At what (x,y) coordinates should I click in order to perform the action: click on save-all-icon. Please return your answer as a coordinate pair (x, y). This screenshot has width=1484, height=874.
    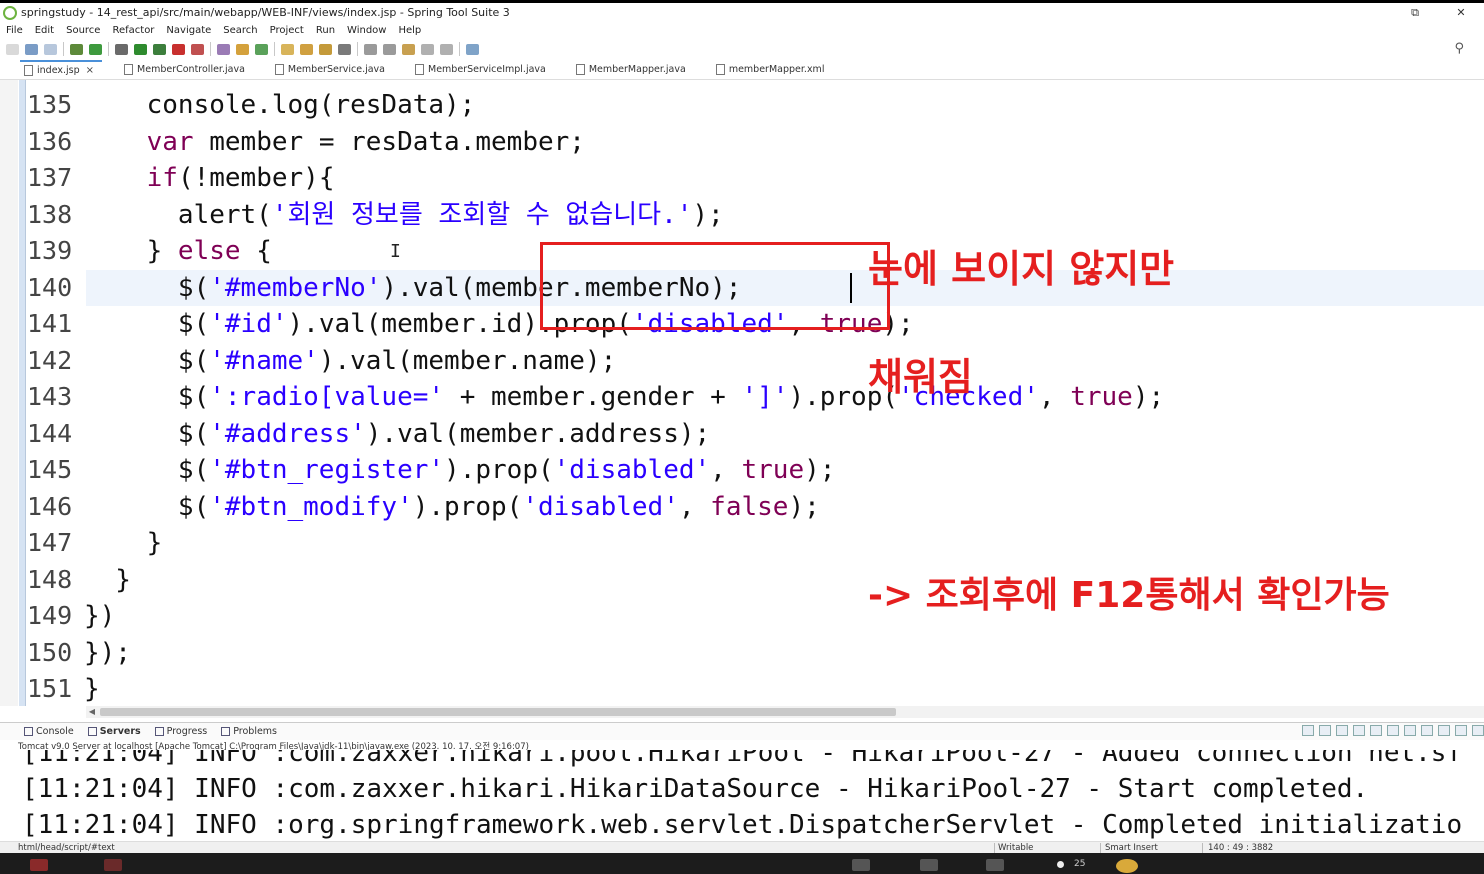
    Looking at the image, I should click on (50, 49).